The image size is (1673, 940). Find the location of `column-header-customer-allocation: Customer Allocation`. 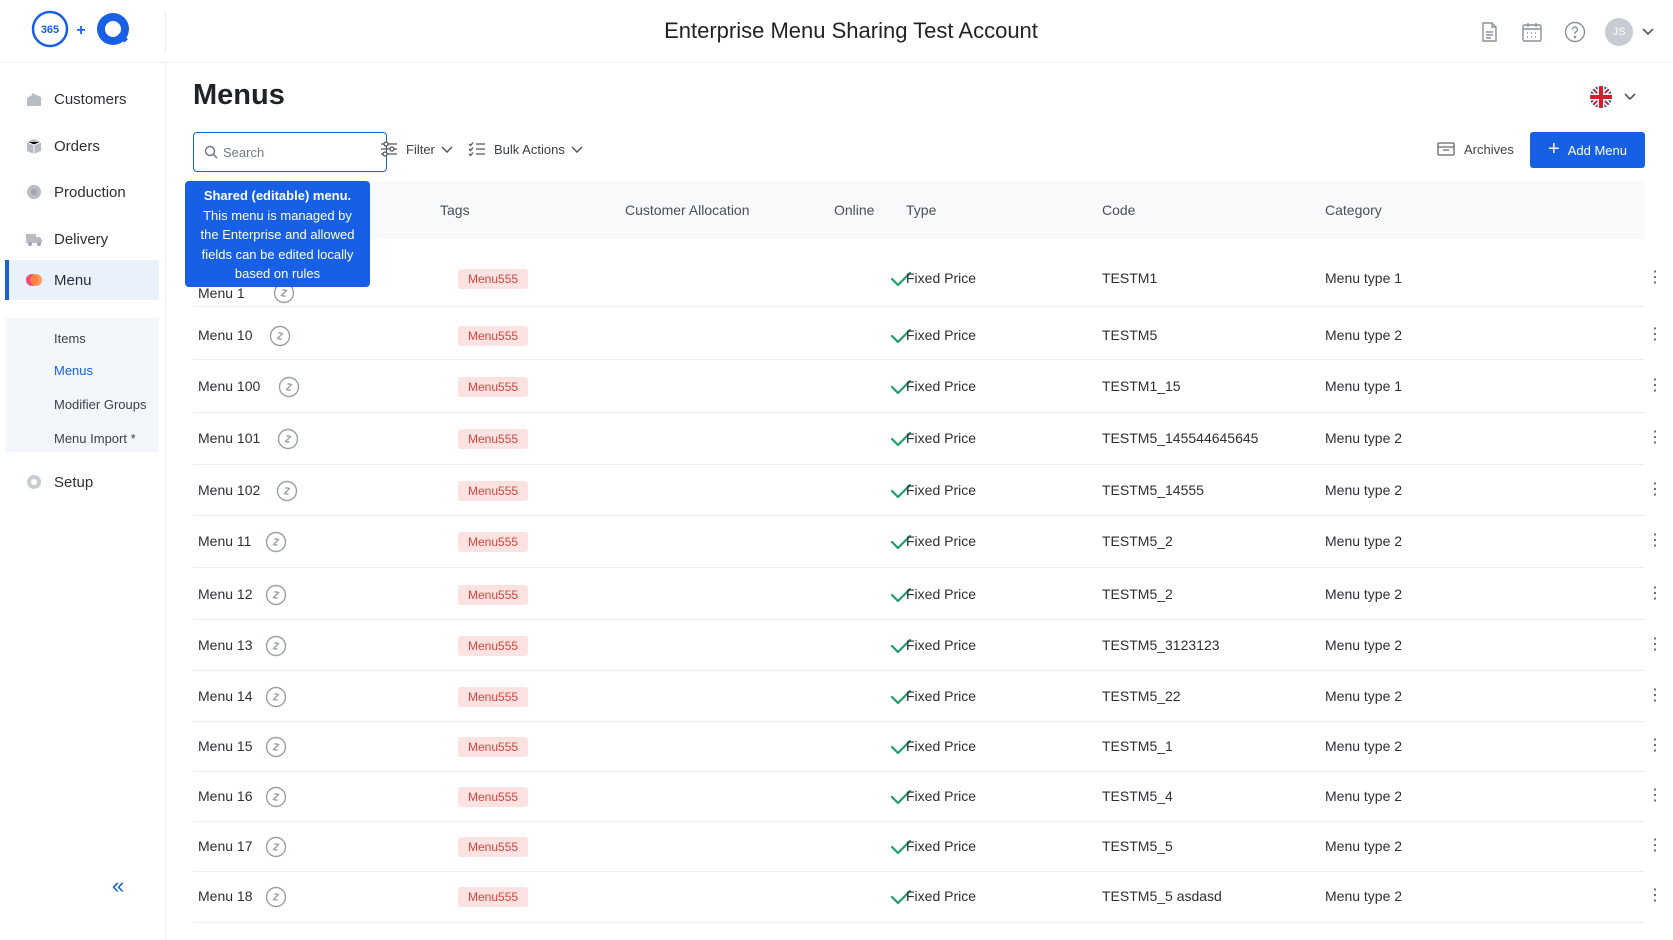

column-header-customer-allocation: Customer Allocation is located at coordinates (687, 210).